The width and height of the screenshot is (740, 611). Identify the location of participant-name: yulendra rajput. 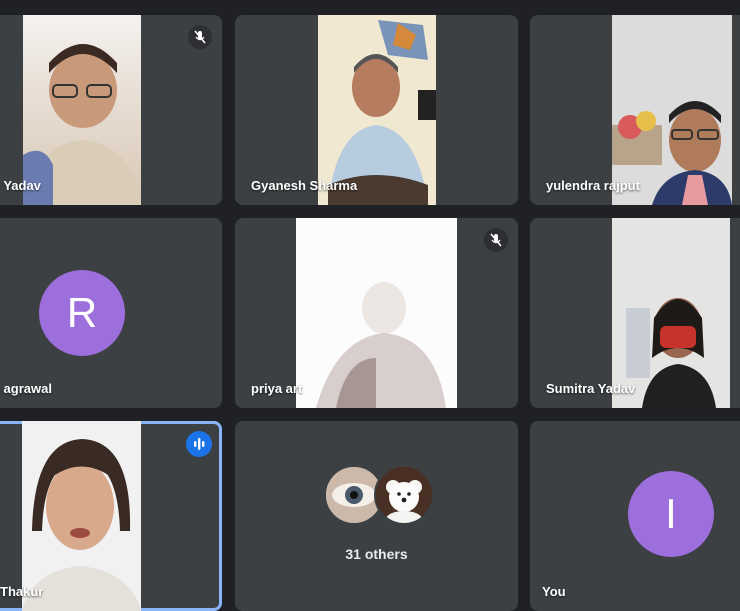
(593, 185).